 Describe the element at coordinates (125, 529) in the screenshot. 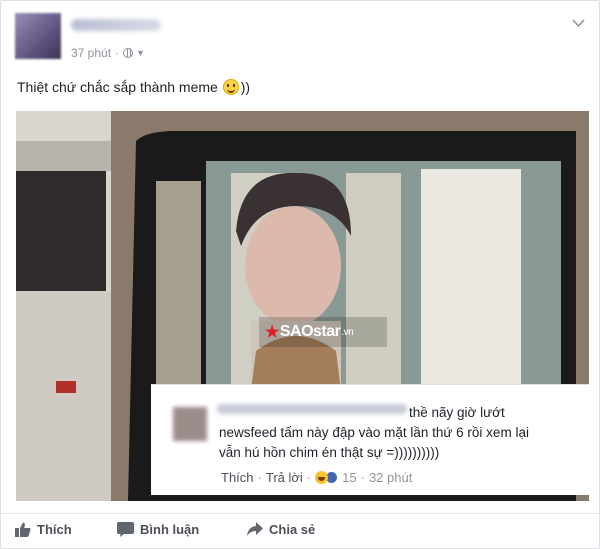

I see `comment-bubble-icon` at that location.